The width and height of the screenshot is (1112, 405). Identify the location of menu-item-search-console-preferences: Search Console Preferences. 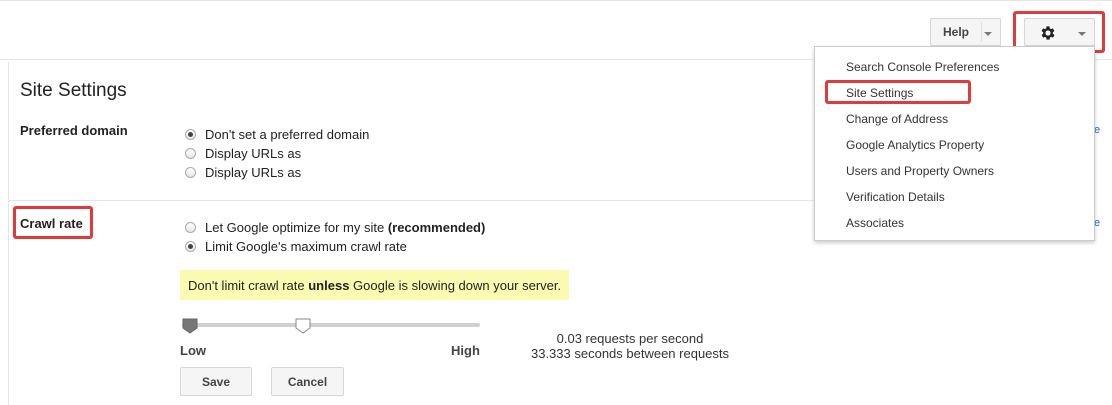
(922, 67).